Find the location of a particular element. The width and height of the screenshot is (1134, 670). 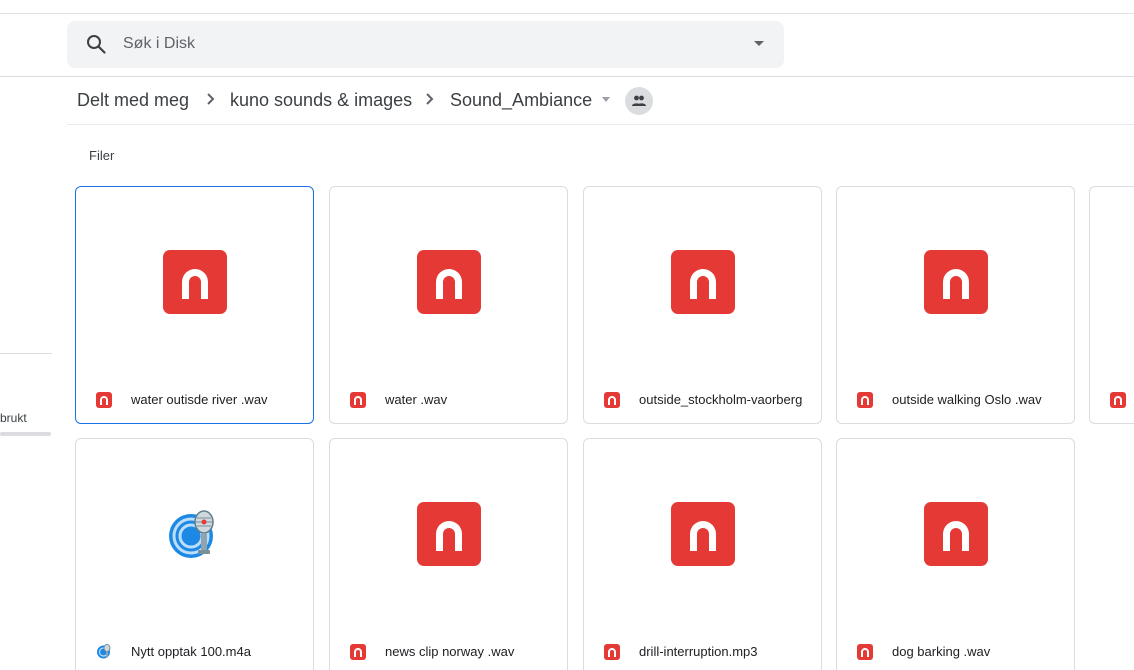

file-card: outside_stockholm-vaorberg is located at coordinates (702, 305).